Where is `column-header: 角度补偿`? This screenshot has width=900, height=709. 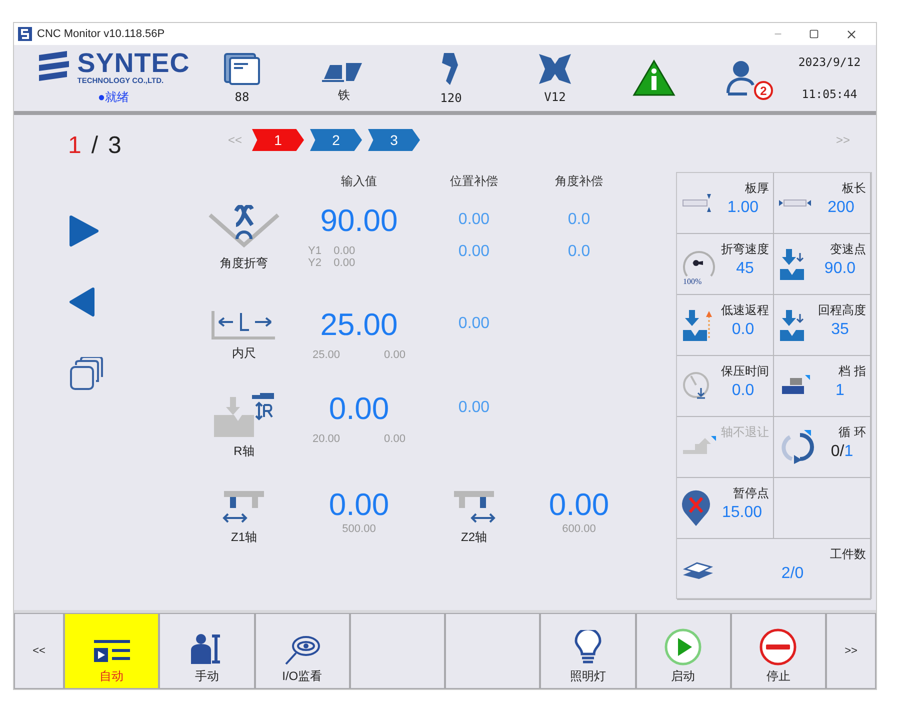 column-header: 角度补偿 is located at coordinates (579, 181).